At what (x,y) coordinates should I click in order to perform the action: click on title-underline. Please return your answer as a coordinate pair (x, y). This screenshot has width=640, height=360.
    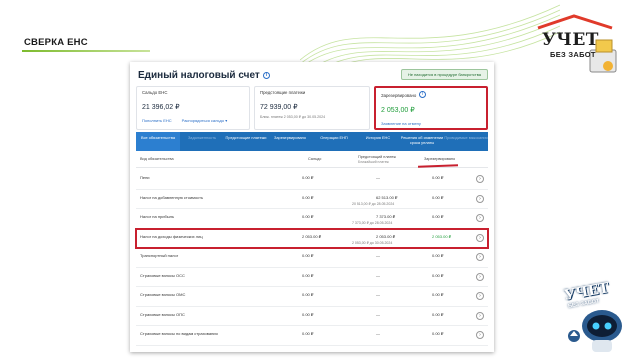
    Looking at the image, I should click on (86, 51).